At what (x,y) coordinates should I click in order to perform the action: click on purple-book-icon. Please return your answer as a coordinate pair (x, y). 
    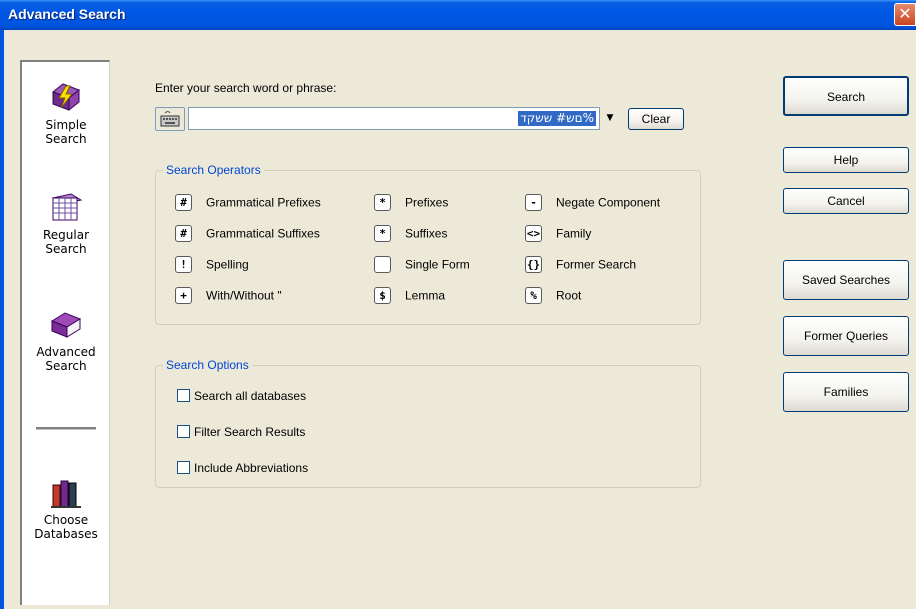
    Looking at the image, I should click on (66, 325).